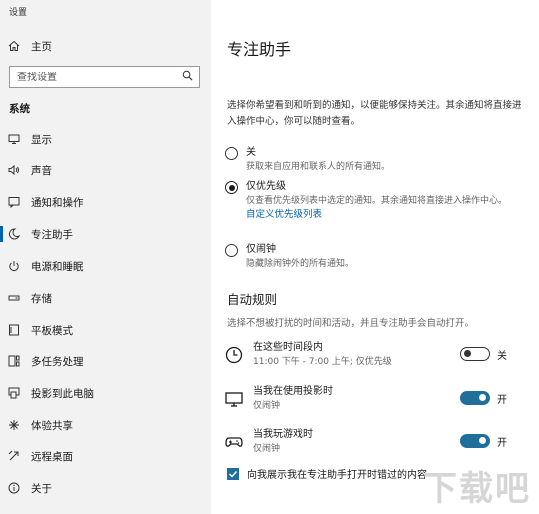  What do you see at coordinates (259, 49) in the screenshot?
I see `page-title: 专注助手` at bounding box center [259, 49].